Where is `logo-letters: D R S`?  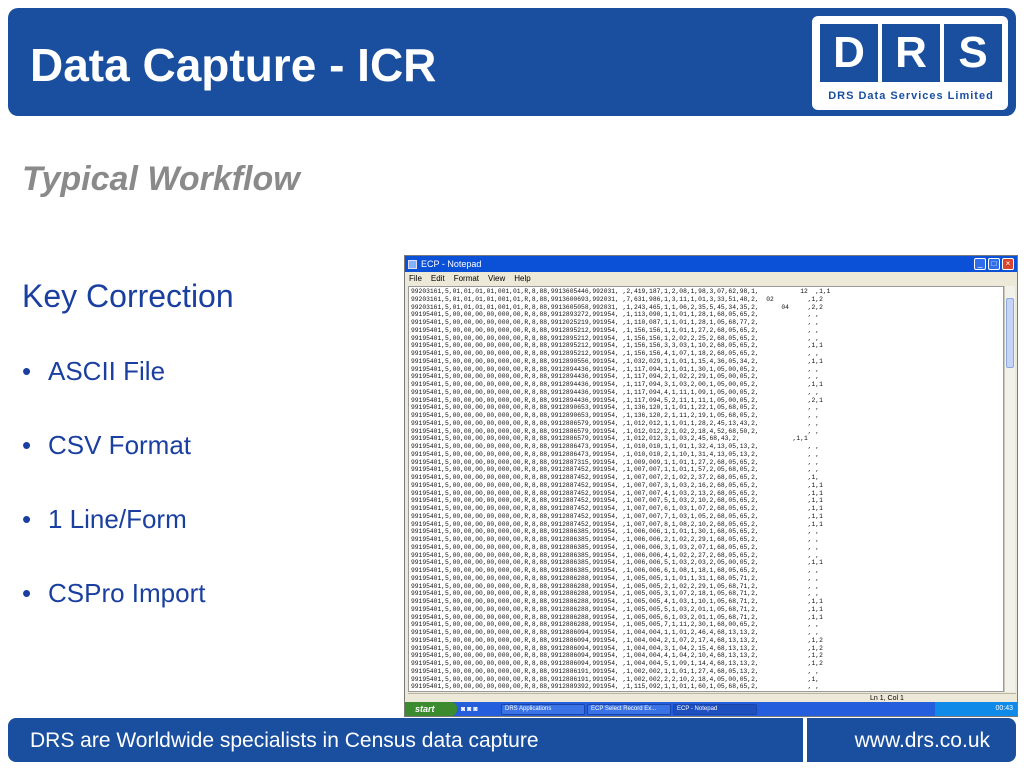 logo-letters: D R S is located at coordinates (911, 53).